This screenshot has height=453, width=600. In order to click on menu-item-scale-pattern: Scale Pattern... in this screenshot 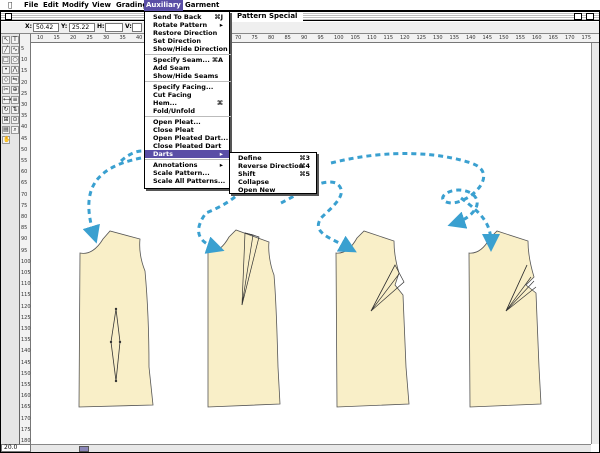, I will do `click(187, 173)`.